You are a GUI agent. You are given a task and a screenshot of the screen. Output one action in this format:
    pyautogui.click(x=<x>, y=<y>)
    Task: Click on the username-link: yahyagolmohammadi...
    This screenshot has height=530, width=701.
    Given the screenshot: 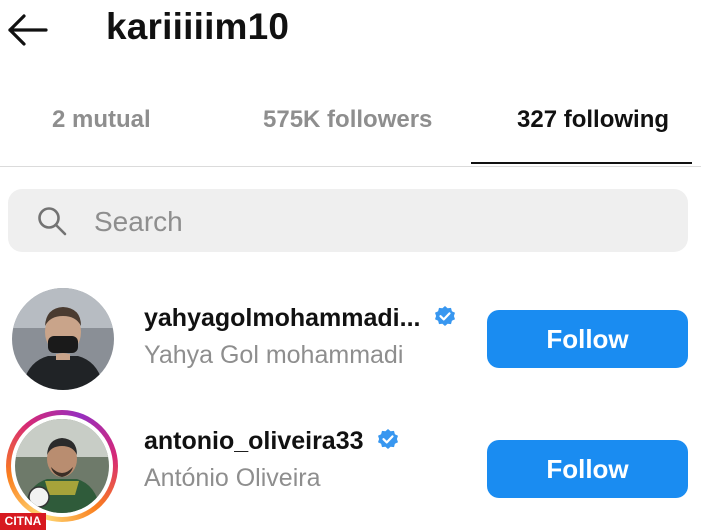 What is the action you would take?
    pyautogui.click(x=300, y=318)
    